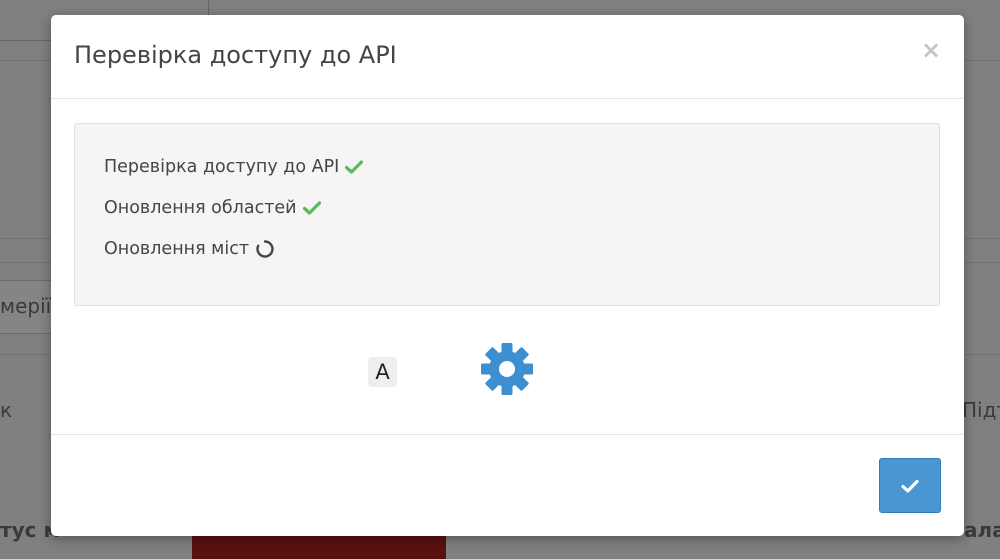 The height and width of the screenshot is (559, 1000). Describe the element at coordinates (235, 55) in the screenshot. I see `modal-title: Перевірка доступу до API` at that location.